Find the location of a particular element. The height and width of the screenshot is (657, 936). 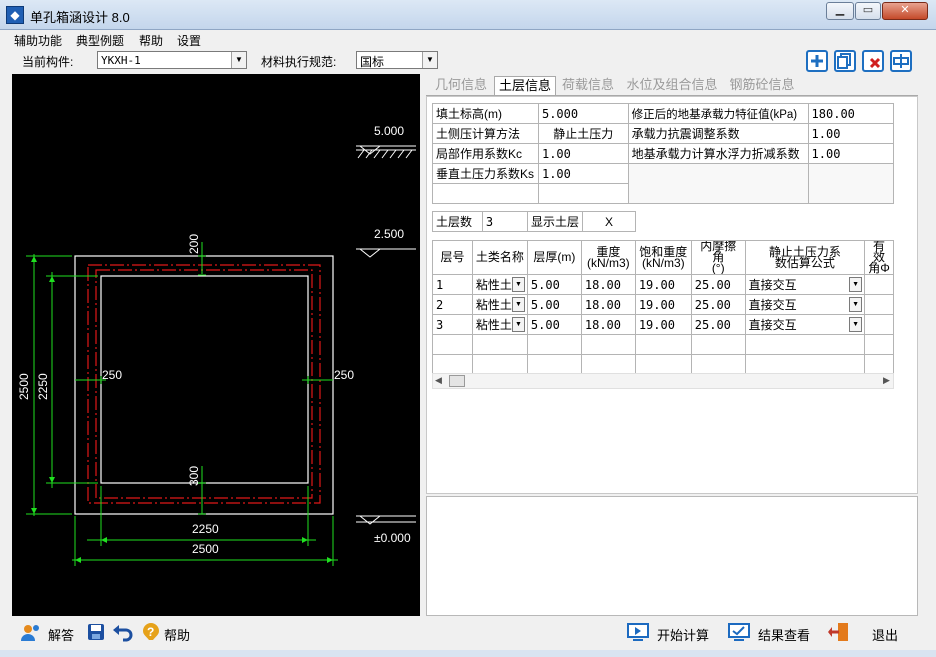

code-value: 国标 is located at coordinates (372, 62).